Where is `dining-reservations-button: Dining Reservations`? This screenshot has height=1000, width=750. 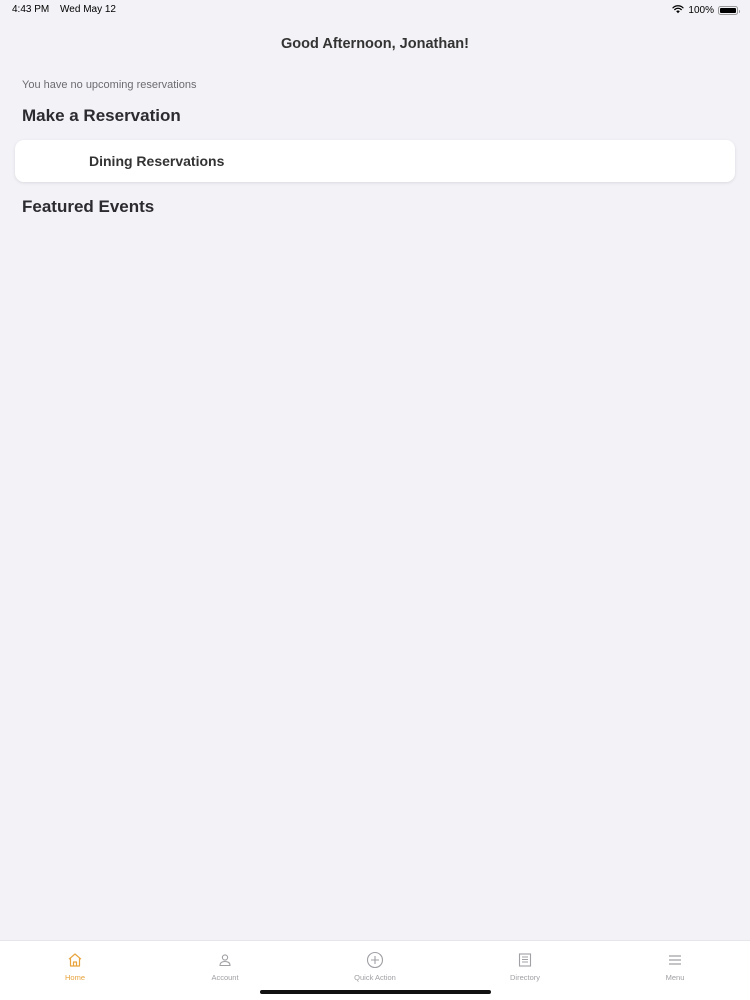
dining-reservations-button: Dining Reservations is located at coordinates (375, 161).